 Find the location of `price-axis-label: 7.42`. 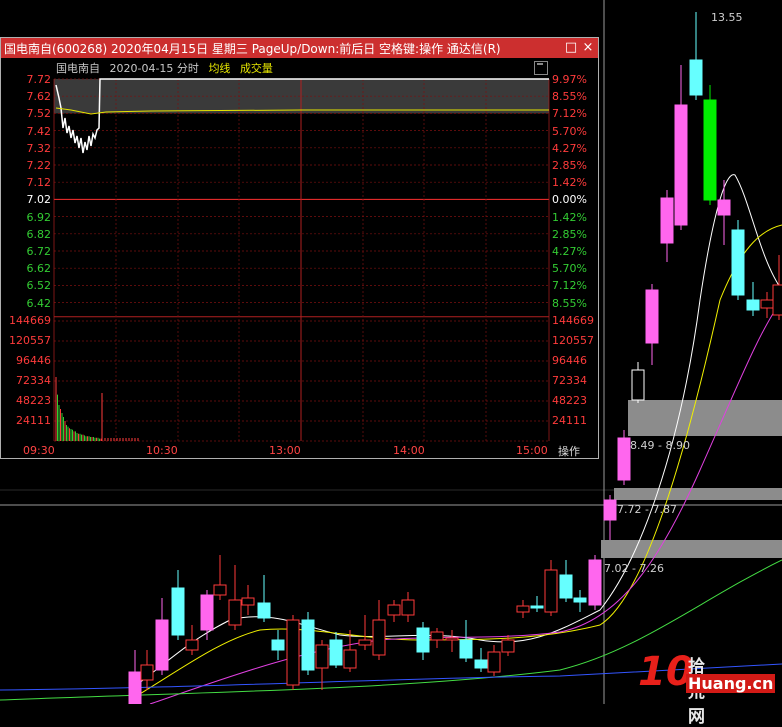

price-axis-label: 7.42 is located at coordinates (39, 131).